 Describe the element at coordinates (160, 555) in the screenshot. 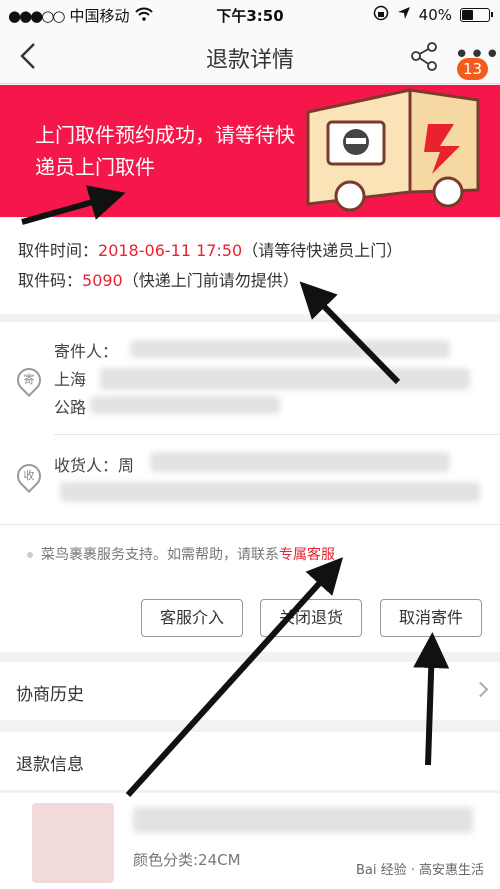

I see `service-note-text: 菜鸟裹裹服务支持。如需帮助，请联系` at that location.